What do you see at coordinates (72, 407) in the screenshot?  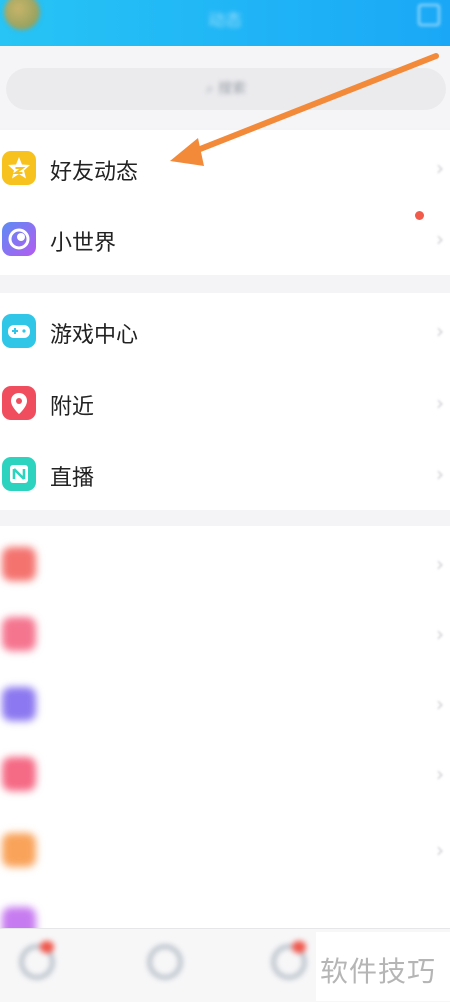 I see `menu-label: 附近` at bounding box center [72, 407].